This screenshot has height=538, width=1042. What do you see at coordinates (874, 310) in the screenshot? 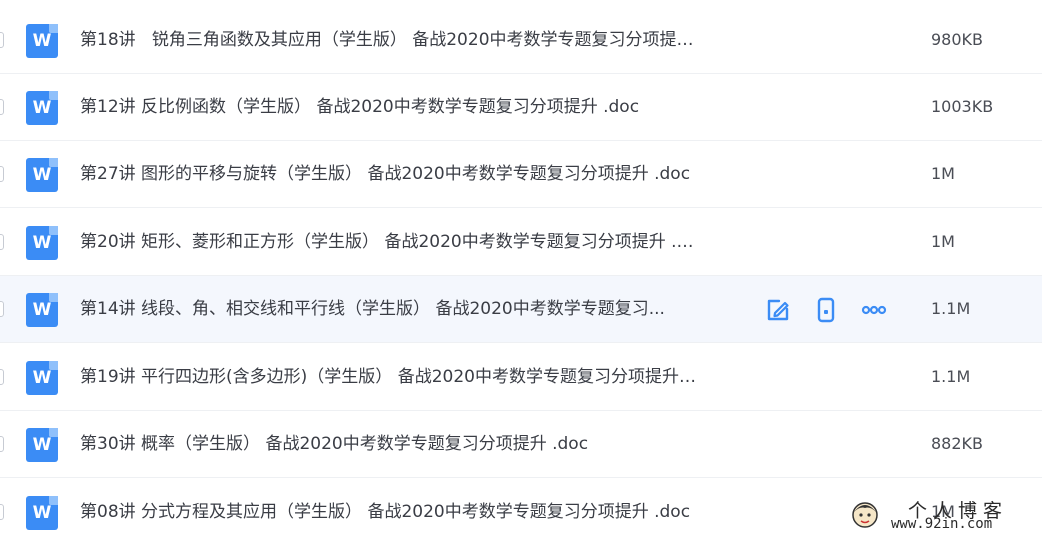
I see `more-icon` at bounding box center [874, 310].